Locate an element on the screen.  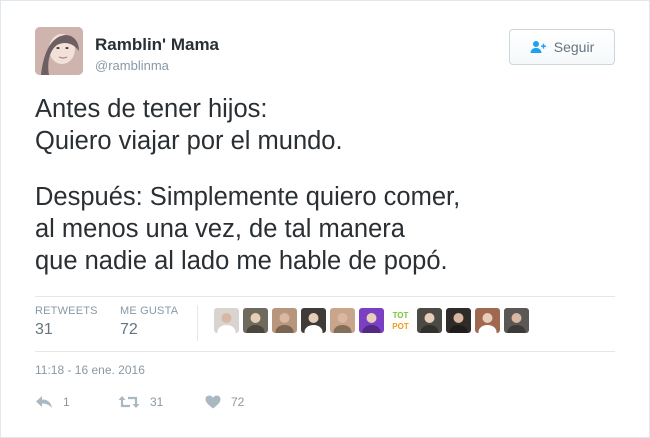
likes-label: ME GUSTA is located at coordinates (149, 311).